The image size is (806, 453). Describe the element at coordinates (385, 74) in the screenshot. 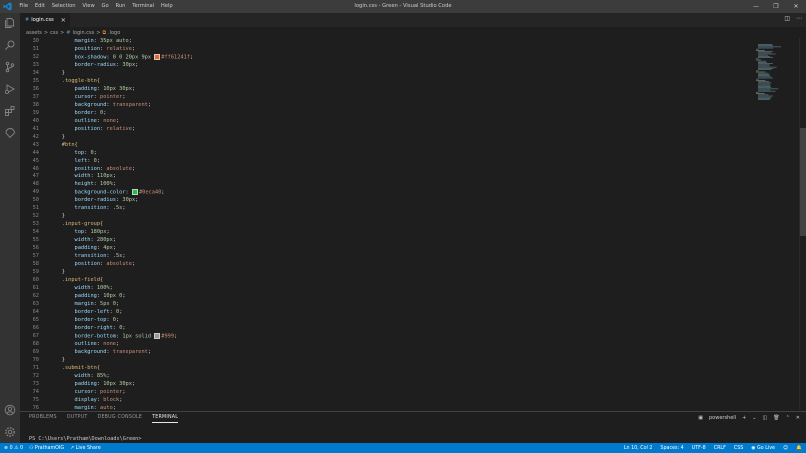

I see `code-line: 34 }` at that location.